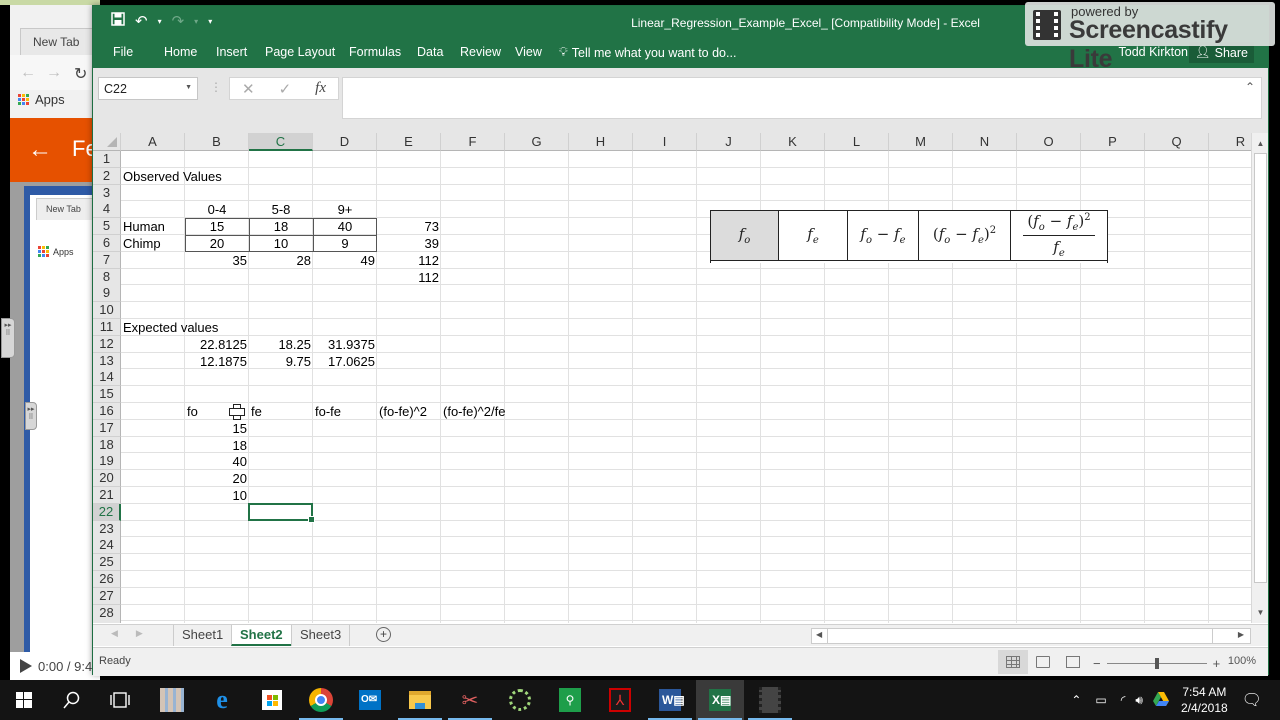  I want to click on cell-d12: 31.9375, so click(345, 344).